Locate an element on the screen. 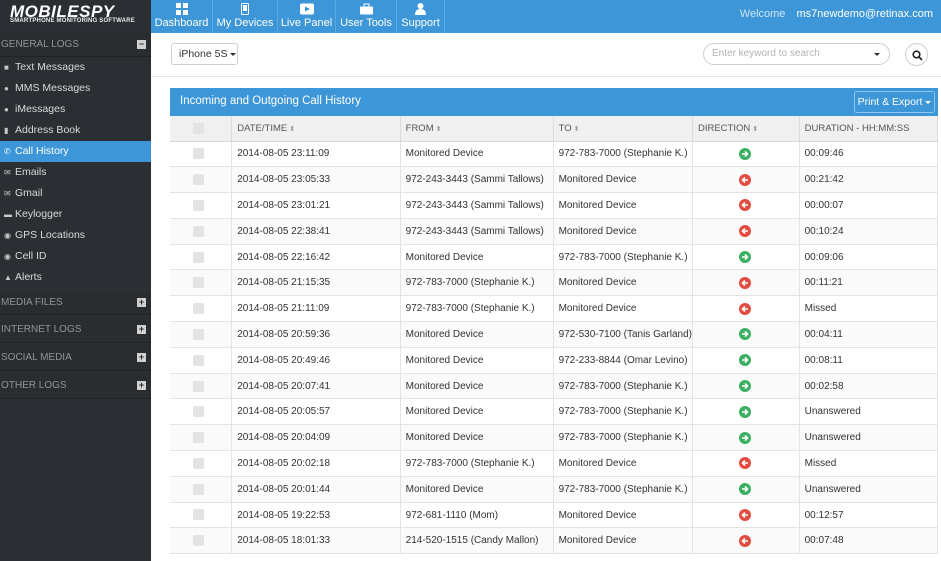  section-media-files: MEDIA FILES + is located at coordinates (75, 303).